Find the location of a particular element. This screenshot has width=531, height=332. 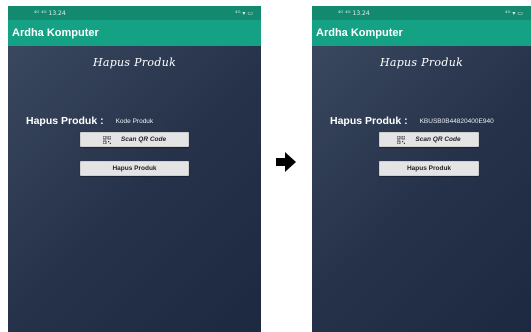

product-code-value: KBUSB0B44820400E940 is located at coordinates (456, 121).